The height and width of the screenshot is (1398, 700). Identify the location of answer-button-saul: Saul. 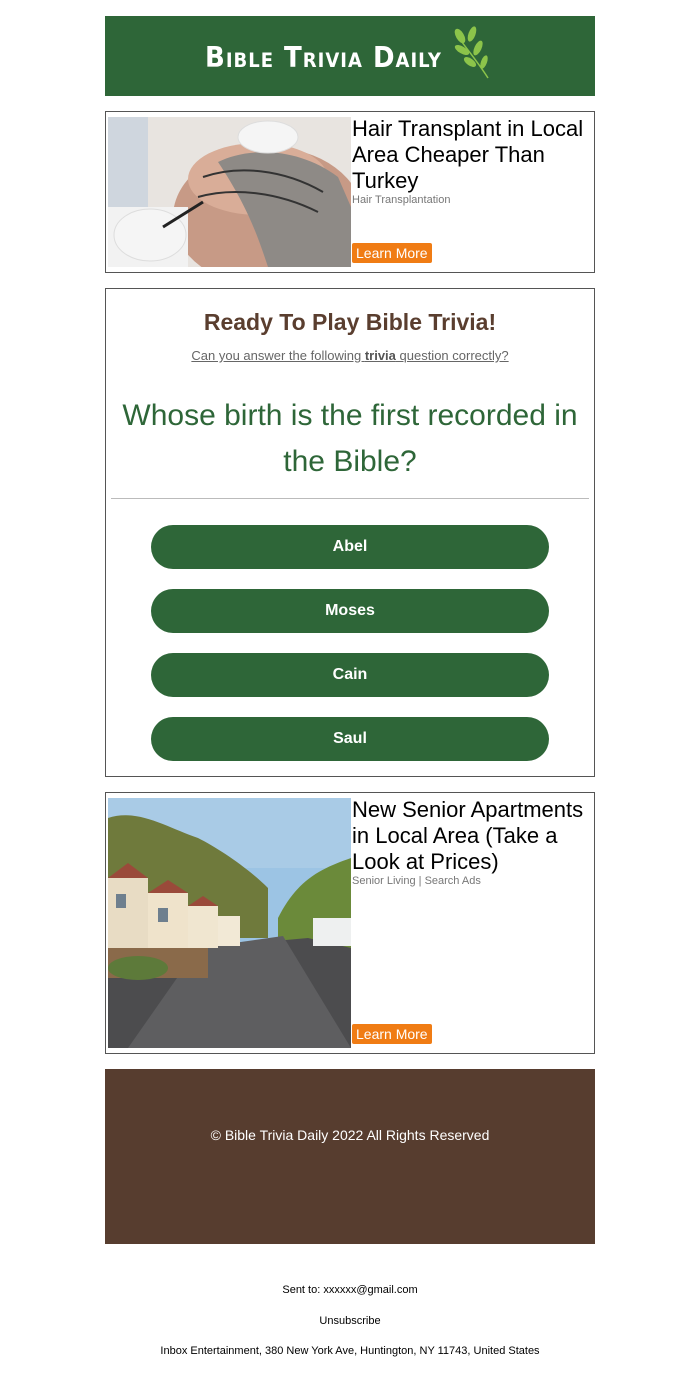
(350, 739).